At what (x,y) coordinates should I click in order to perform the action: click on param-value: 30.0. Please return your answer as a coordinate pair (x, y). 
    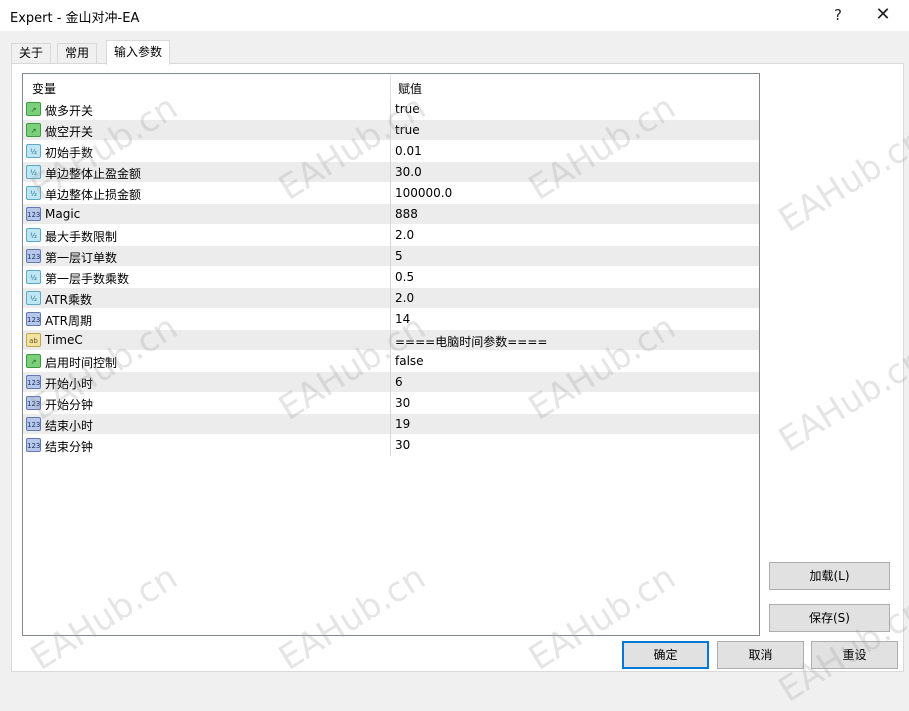
    Looking at the image, I should click on (408, 172).